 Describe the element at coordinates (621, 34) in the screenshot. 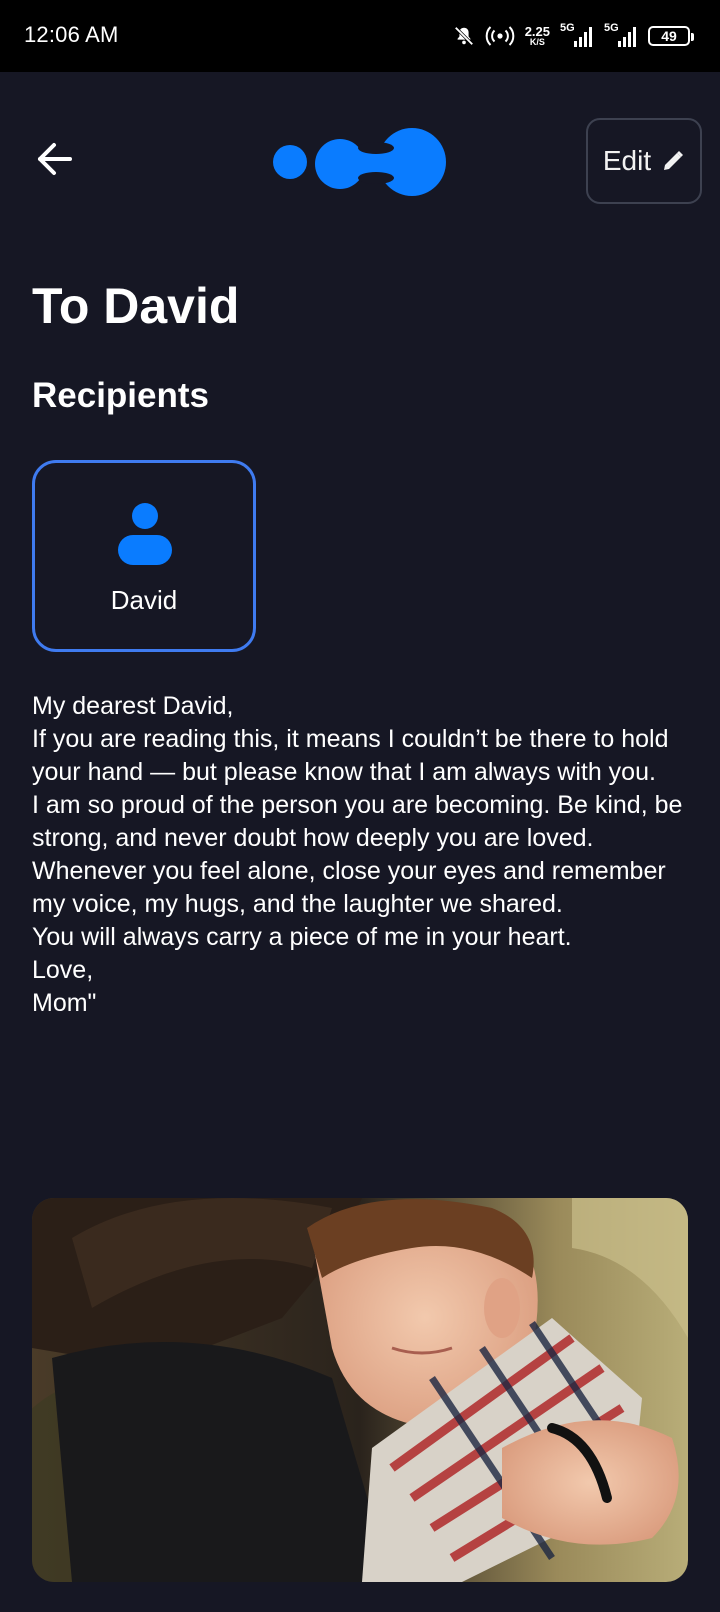

I see `signal-2: 5G` at that location.